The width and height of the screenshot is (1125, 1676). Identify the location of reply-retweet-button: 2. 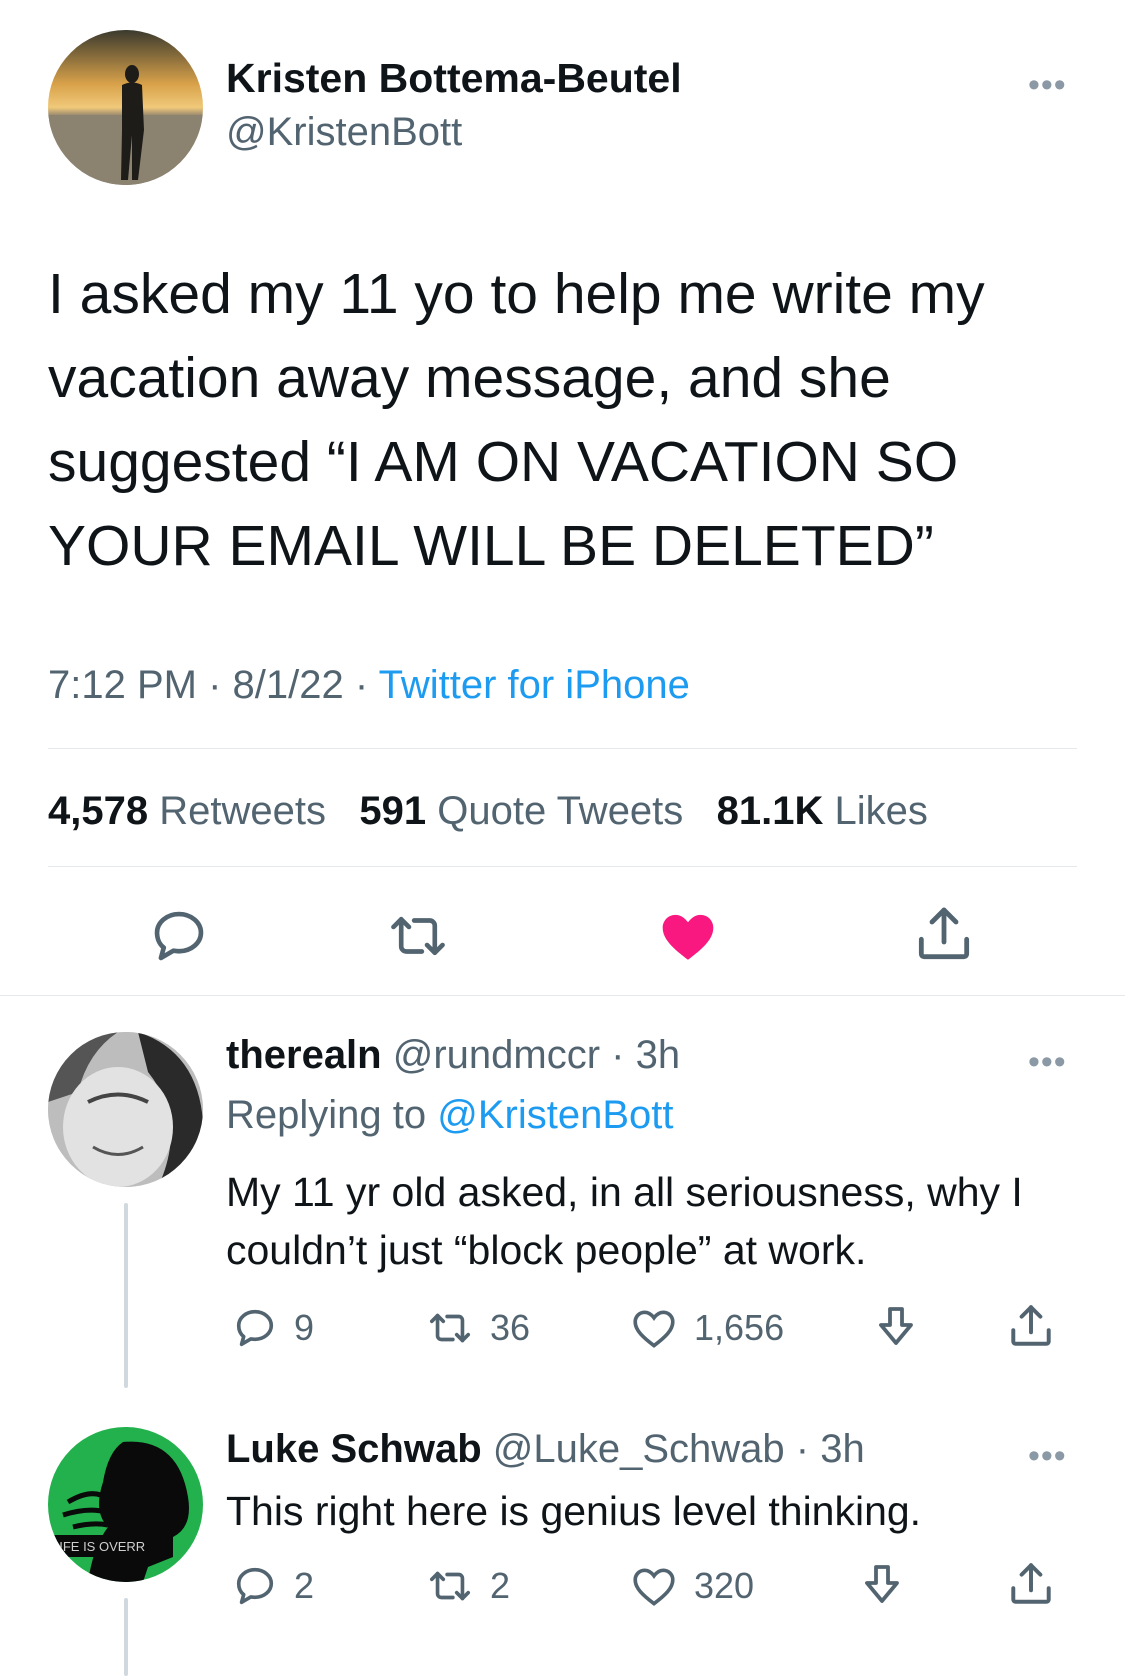
(468, 1586).